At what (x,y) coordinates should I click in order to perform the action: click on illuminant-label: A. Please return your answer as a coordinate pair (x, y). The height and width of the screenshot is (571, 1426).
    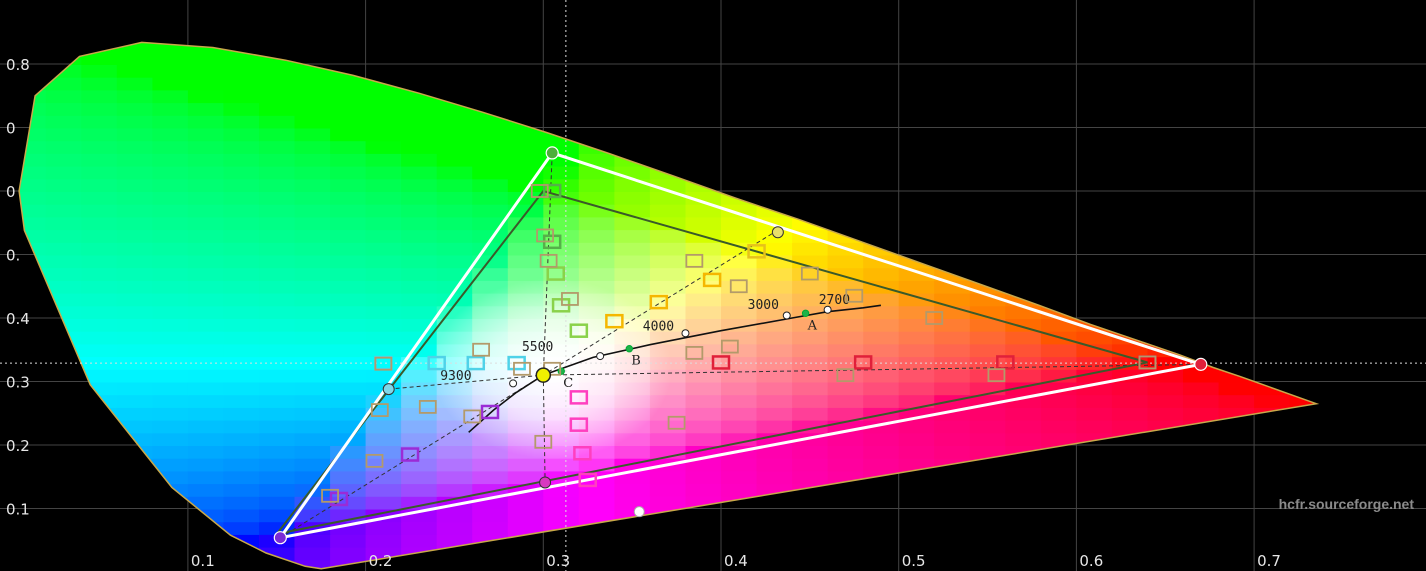
    Looking at the image, I should click on (812, 325).